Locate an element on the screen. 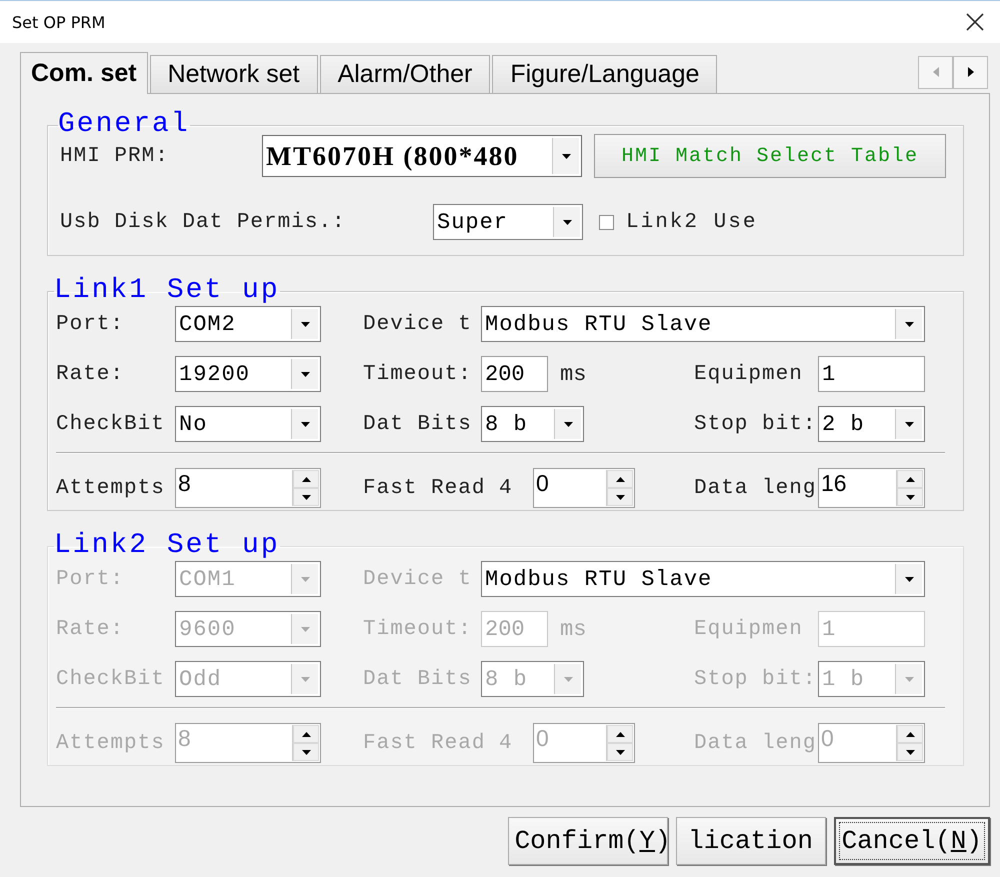 Image resolution: width=1000 pixels, height=877 pixels. tab: Com. set is located at coordinates (84, 73).